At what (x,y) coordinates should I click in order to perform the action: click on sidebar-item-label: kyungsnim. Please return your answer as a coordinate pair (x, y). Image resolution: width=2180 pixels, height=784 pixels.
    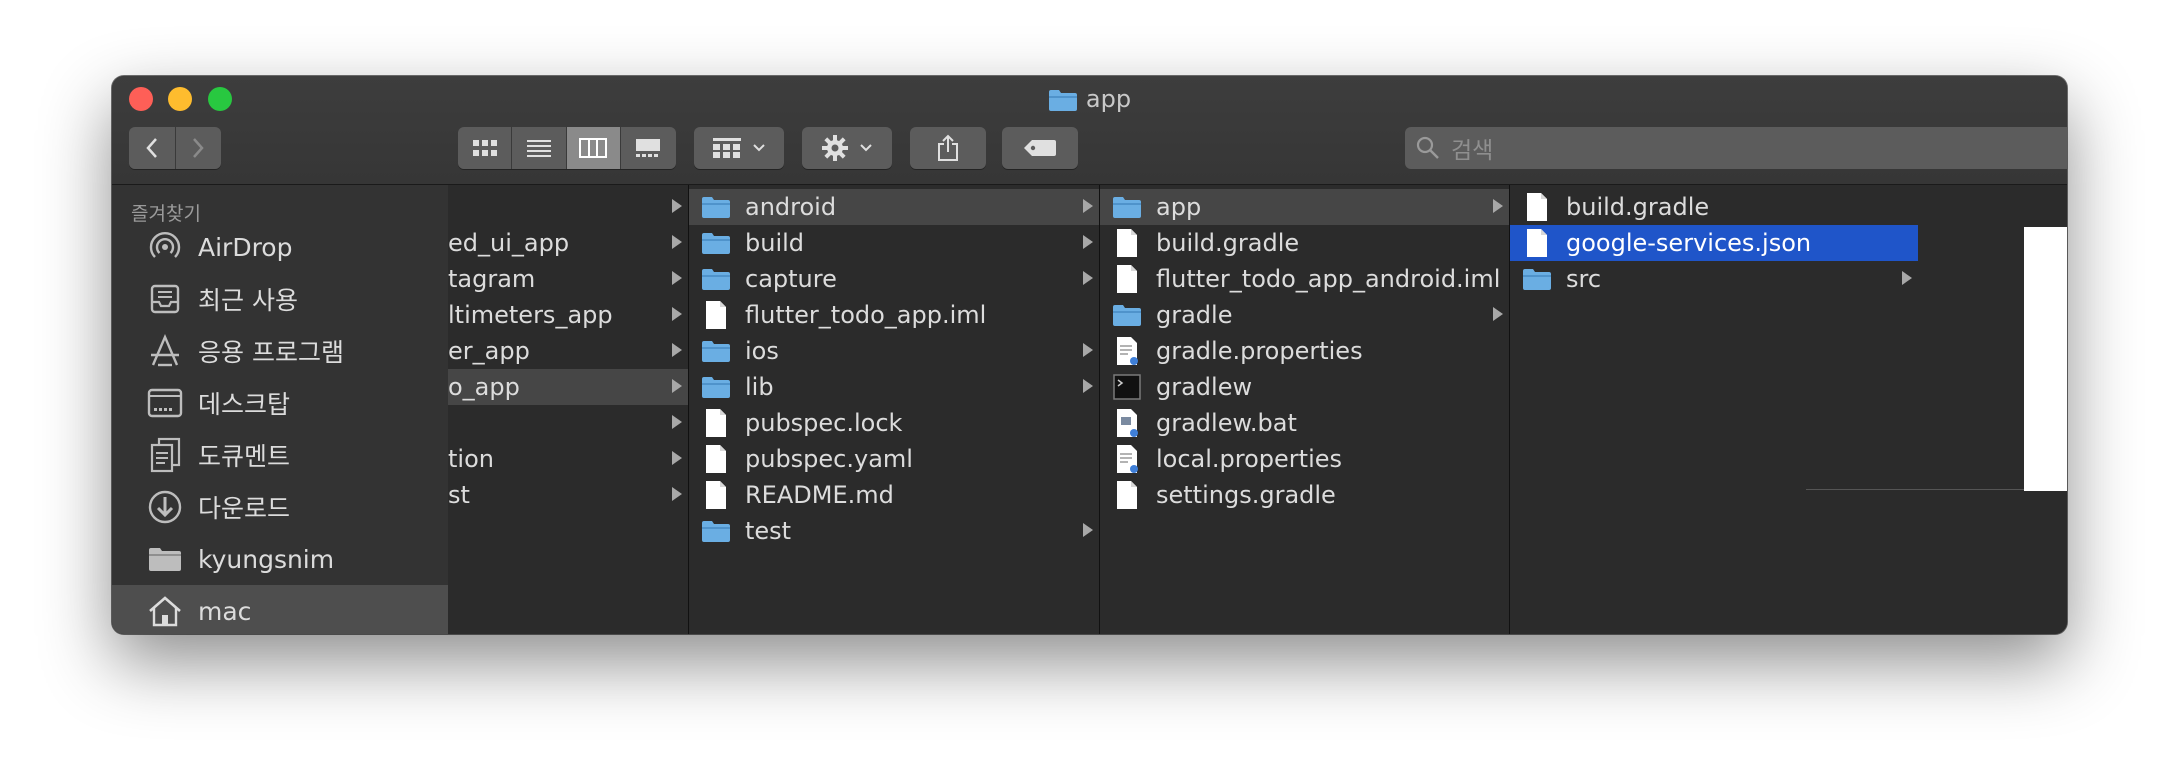
    Looking at the image, I should click on (266, 559).